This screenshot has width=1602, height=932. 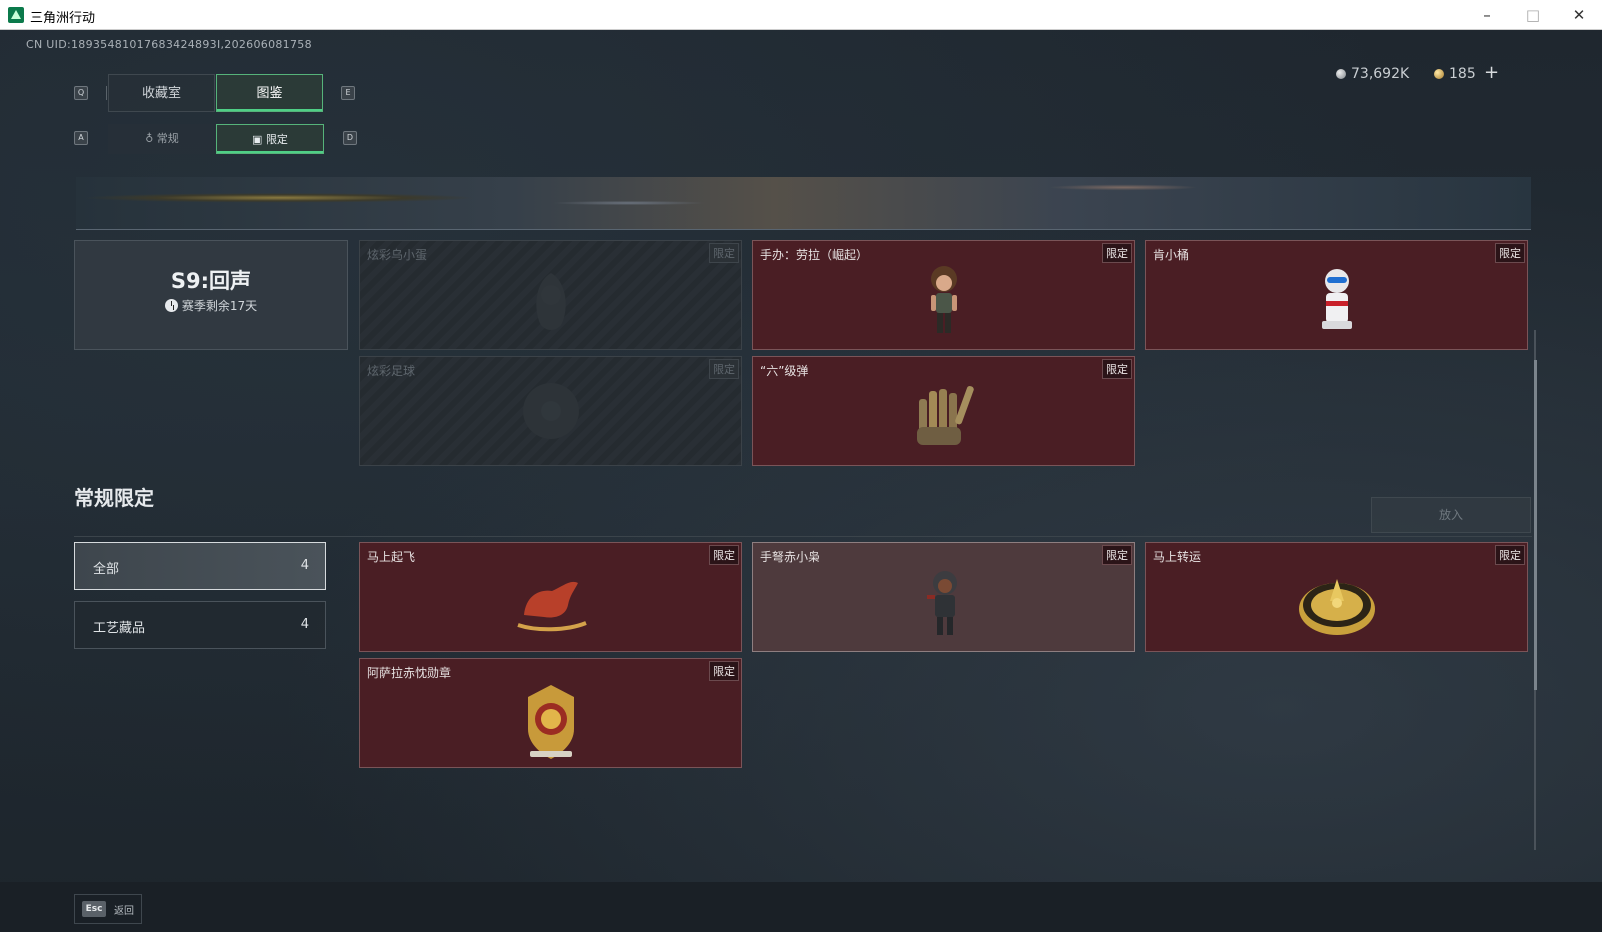 I want to click on tab-collection-room: 收藏室, so click(x=161, y=93).